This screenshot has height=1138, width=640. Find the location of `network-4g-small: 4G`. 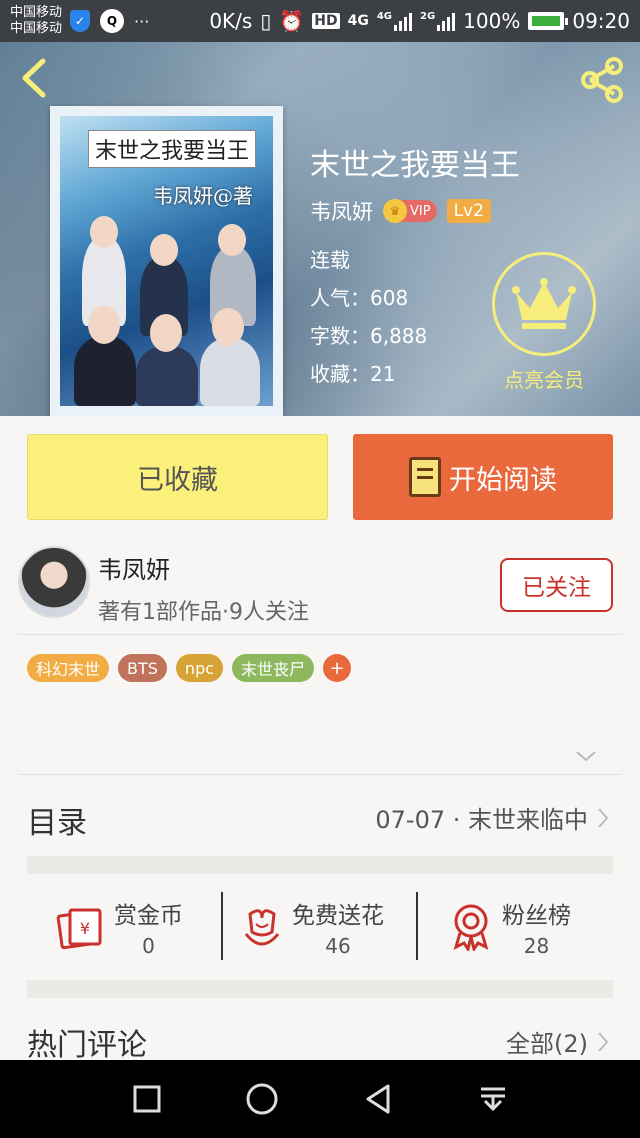

network-4g-small: 4G is located at coordinates (384, 16).